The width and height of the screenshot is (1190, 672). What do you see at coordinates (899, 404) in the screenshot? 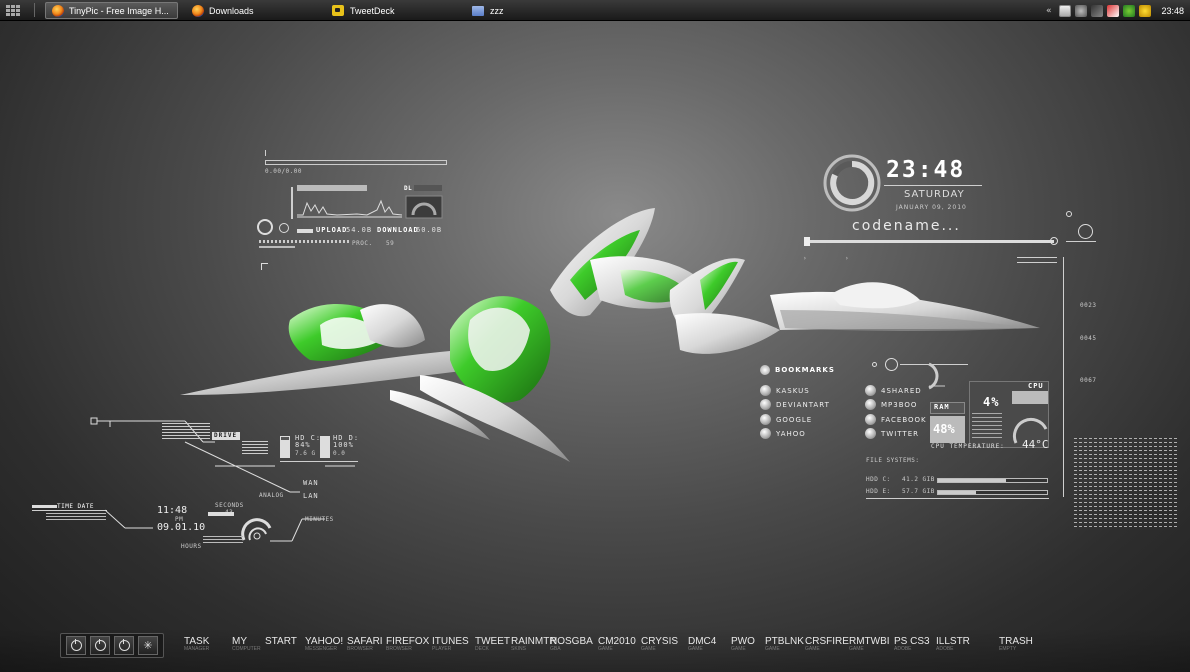
I see `bookmark-label: MP3BOO` at bounding box center [899, 404].